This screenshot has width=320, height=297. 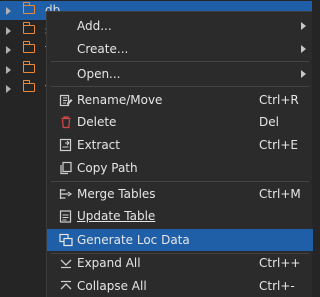 I want to click on menu-item-delete: Delete Del, so click(x=180, y=122).